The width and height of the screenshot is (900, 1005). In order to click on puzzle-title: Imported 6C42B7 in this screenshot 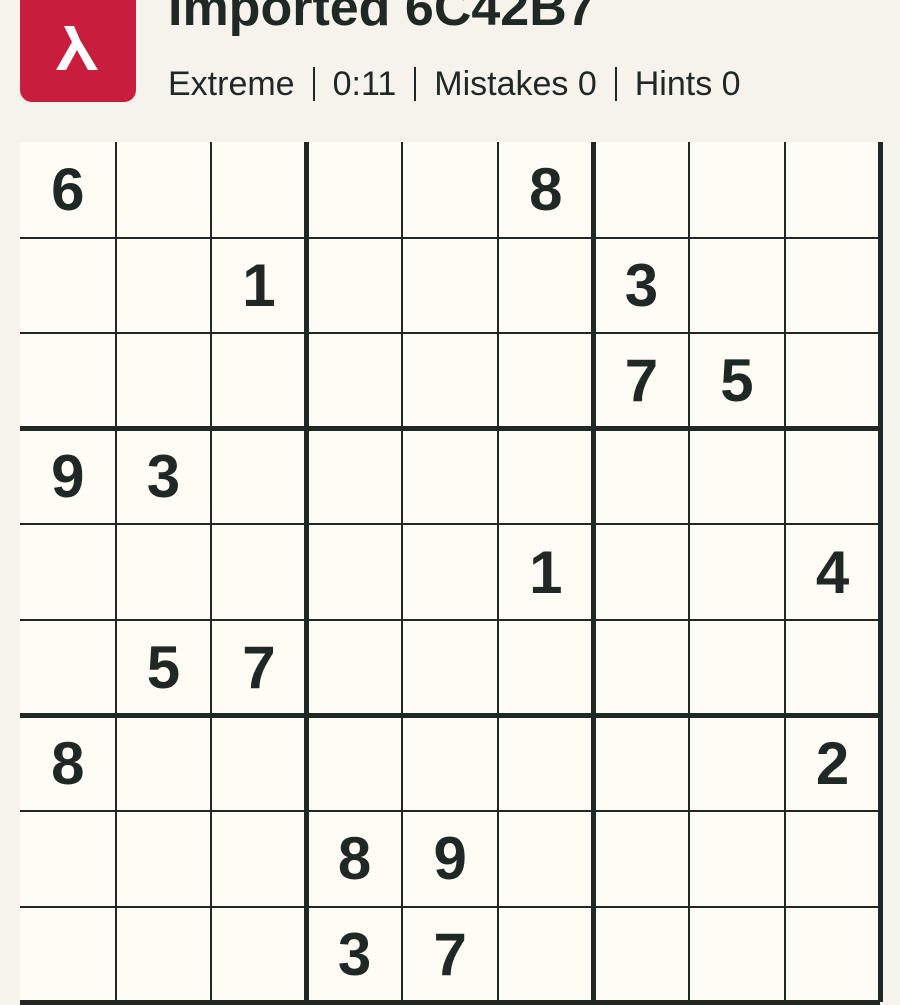, I will do `click(382, 18)`.